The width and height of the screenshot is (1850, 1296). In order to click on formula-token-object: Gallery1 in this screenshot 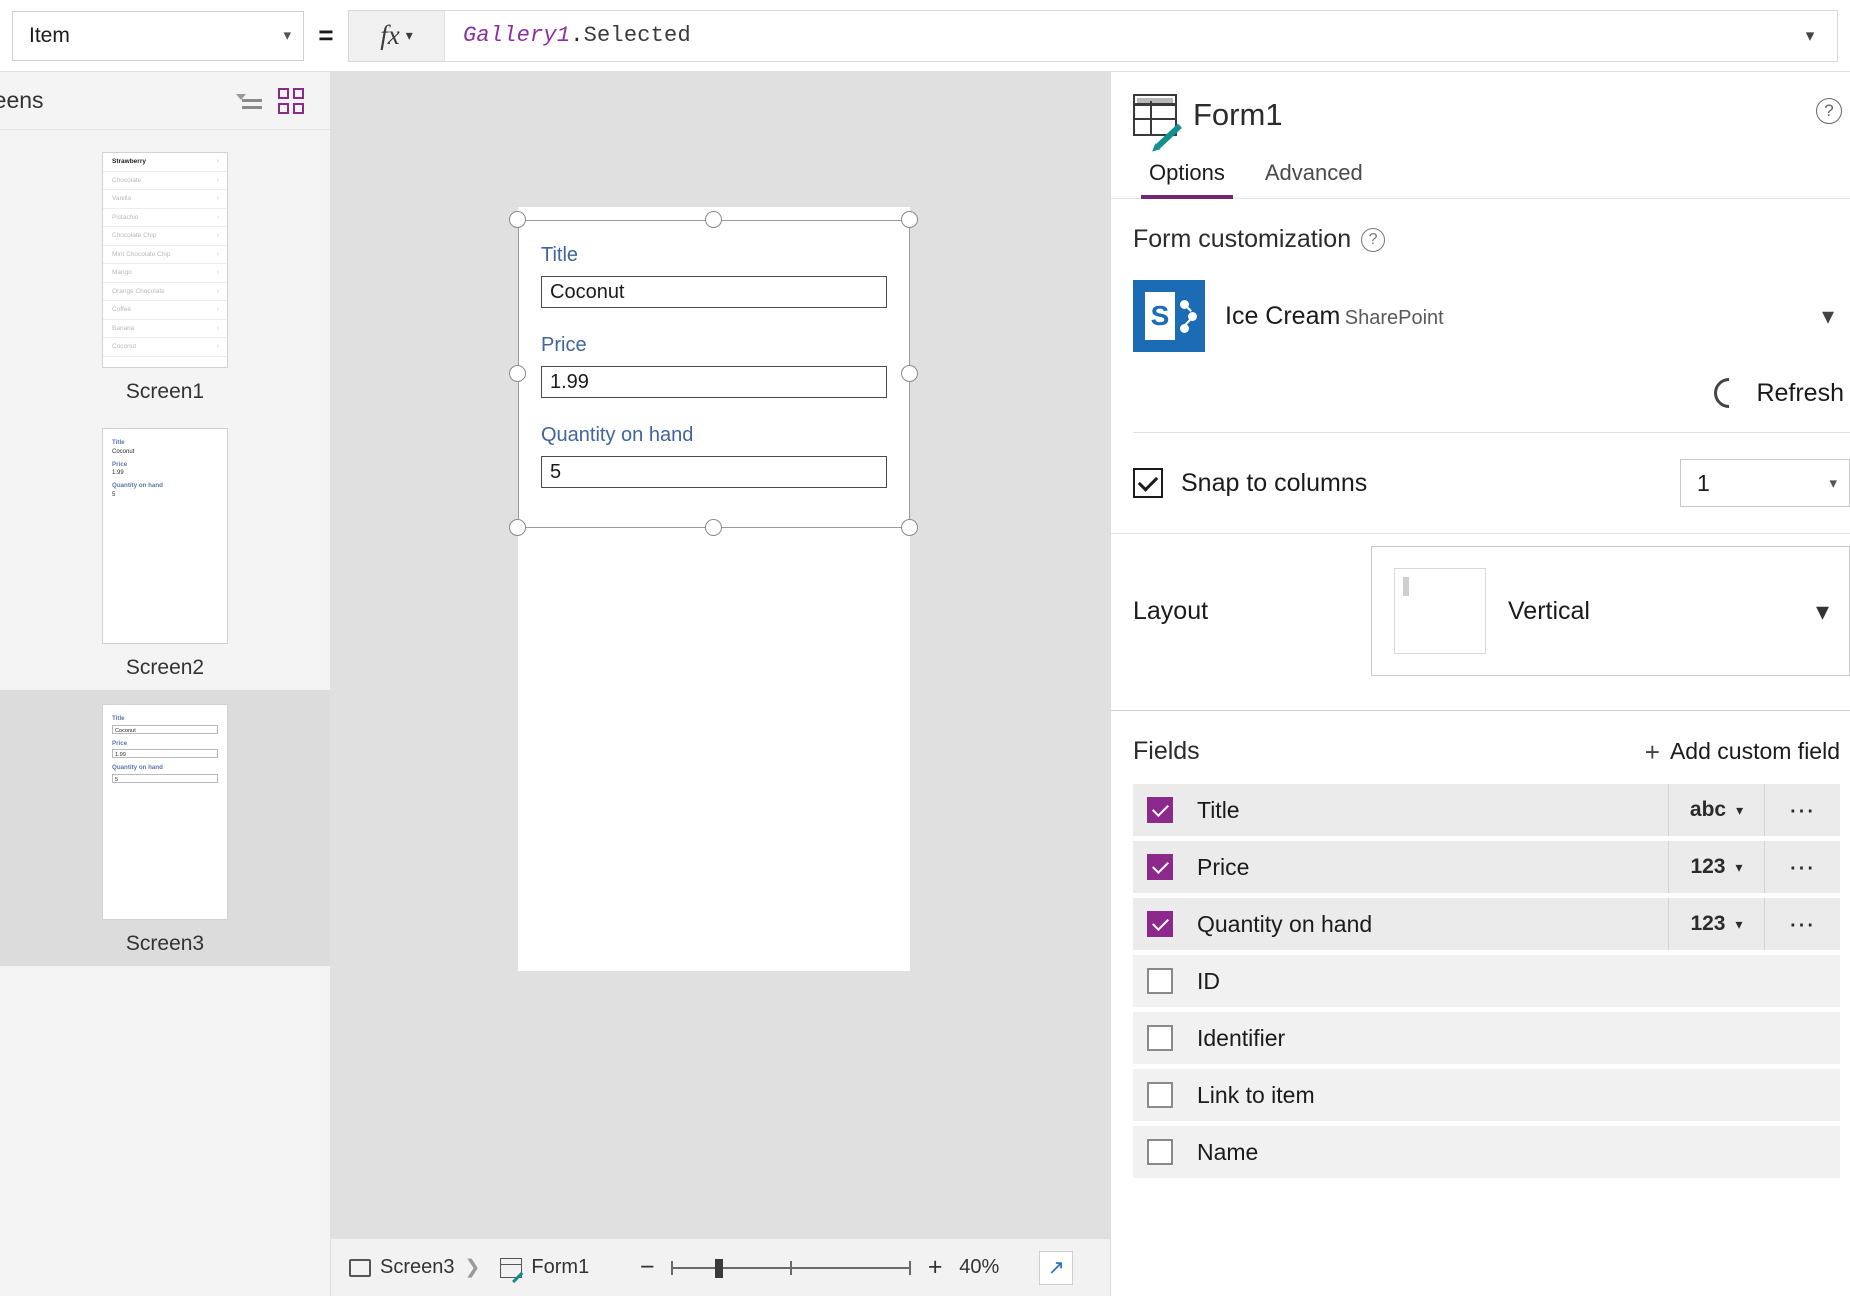, I will do `click(517, 35)`.